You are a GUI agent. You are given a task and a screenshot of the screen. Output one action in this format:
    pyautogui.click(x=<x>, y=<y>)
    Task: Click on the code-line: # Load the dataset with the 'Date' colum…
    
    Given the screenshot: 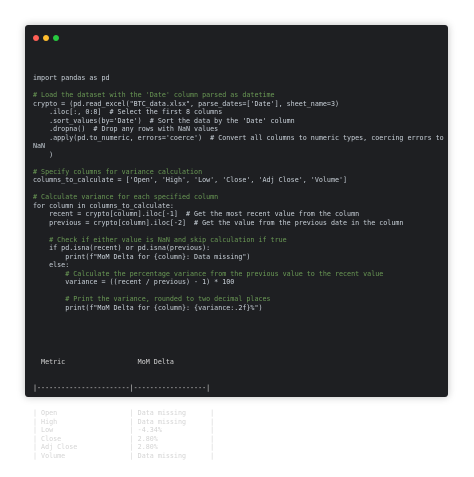 What is the action you would take?
    pyautogui.click(x=154, y=95)
    